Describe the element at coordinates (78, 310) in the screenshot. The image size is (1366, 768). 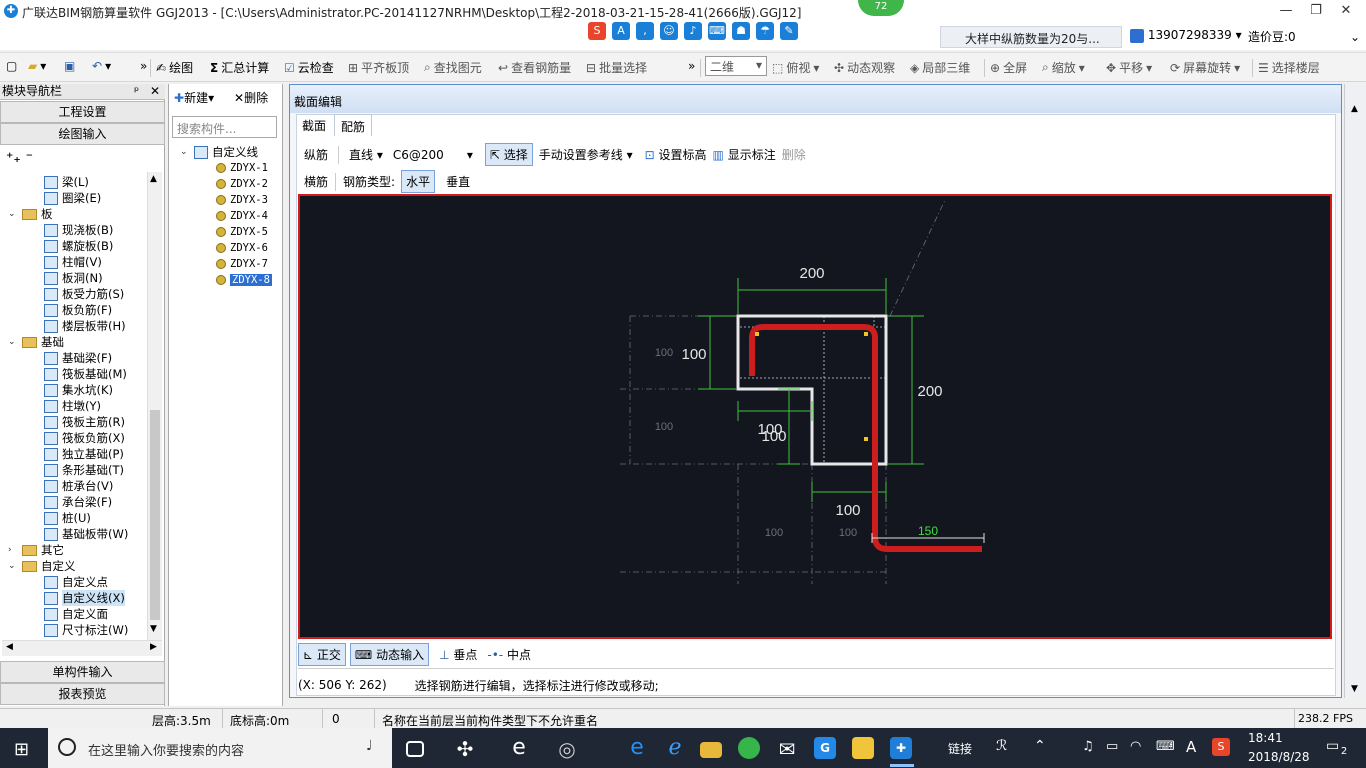
I see `tree-item: 板负筋(F)` at that location.